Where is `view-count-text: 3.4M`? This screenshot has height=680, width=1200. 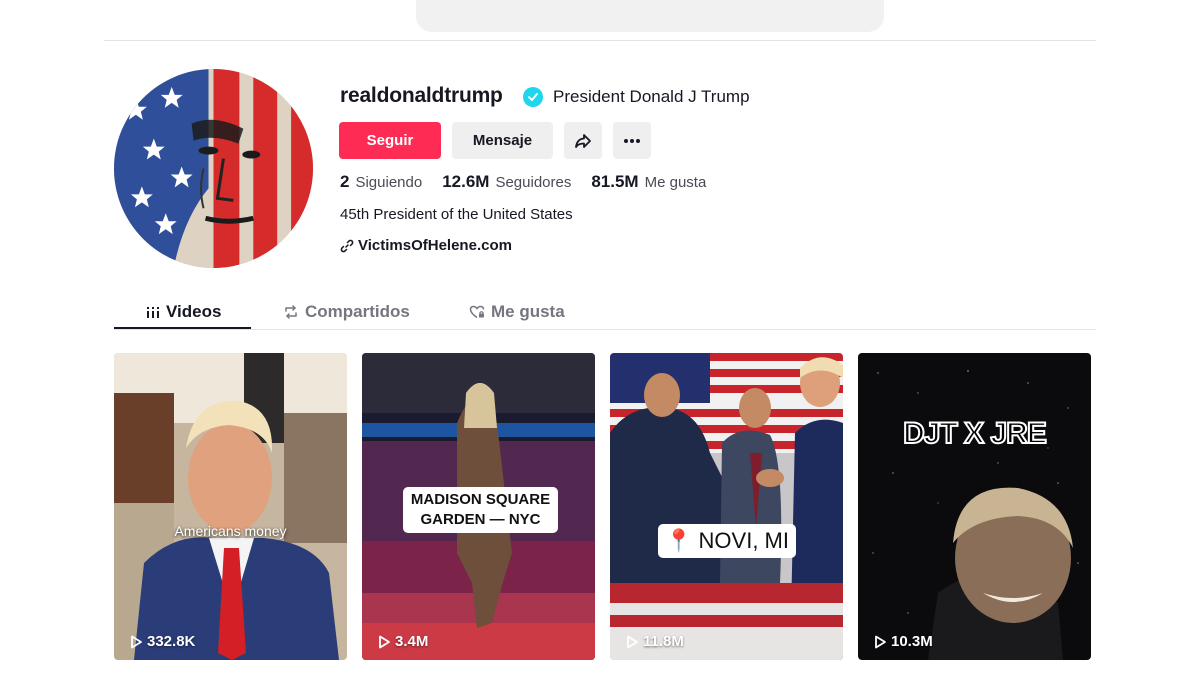
view-count-text: 3.4M is located at coordinates (412, 641).